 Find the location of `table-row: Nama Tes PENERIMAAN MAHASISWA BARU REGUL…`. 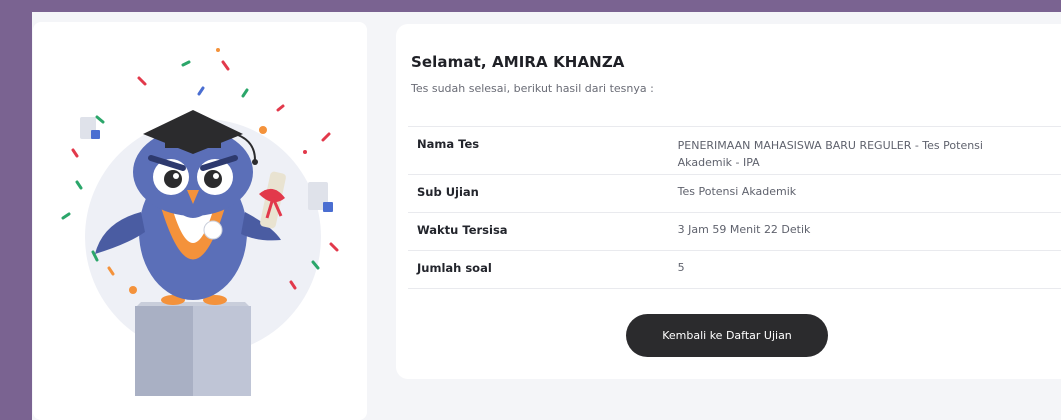

table-row: Nama Tes PENERIMAAN MAHASISWA BARU REGUL… is located at coordinates (734, 150).